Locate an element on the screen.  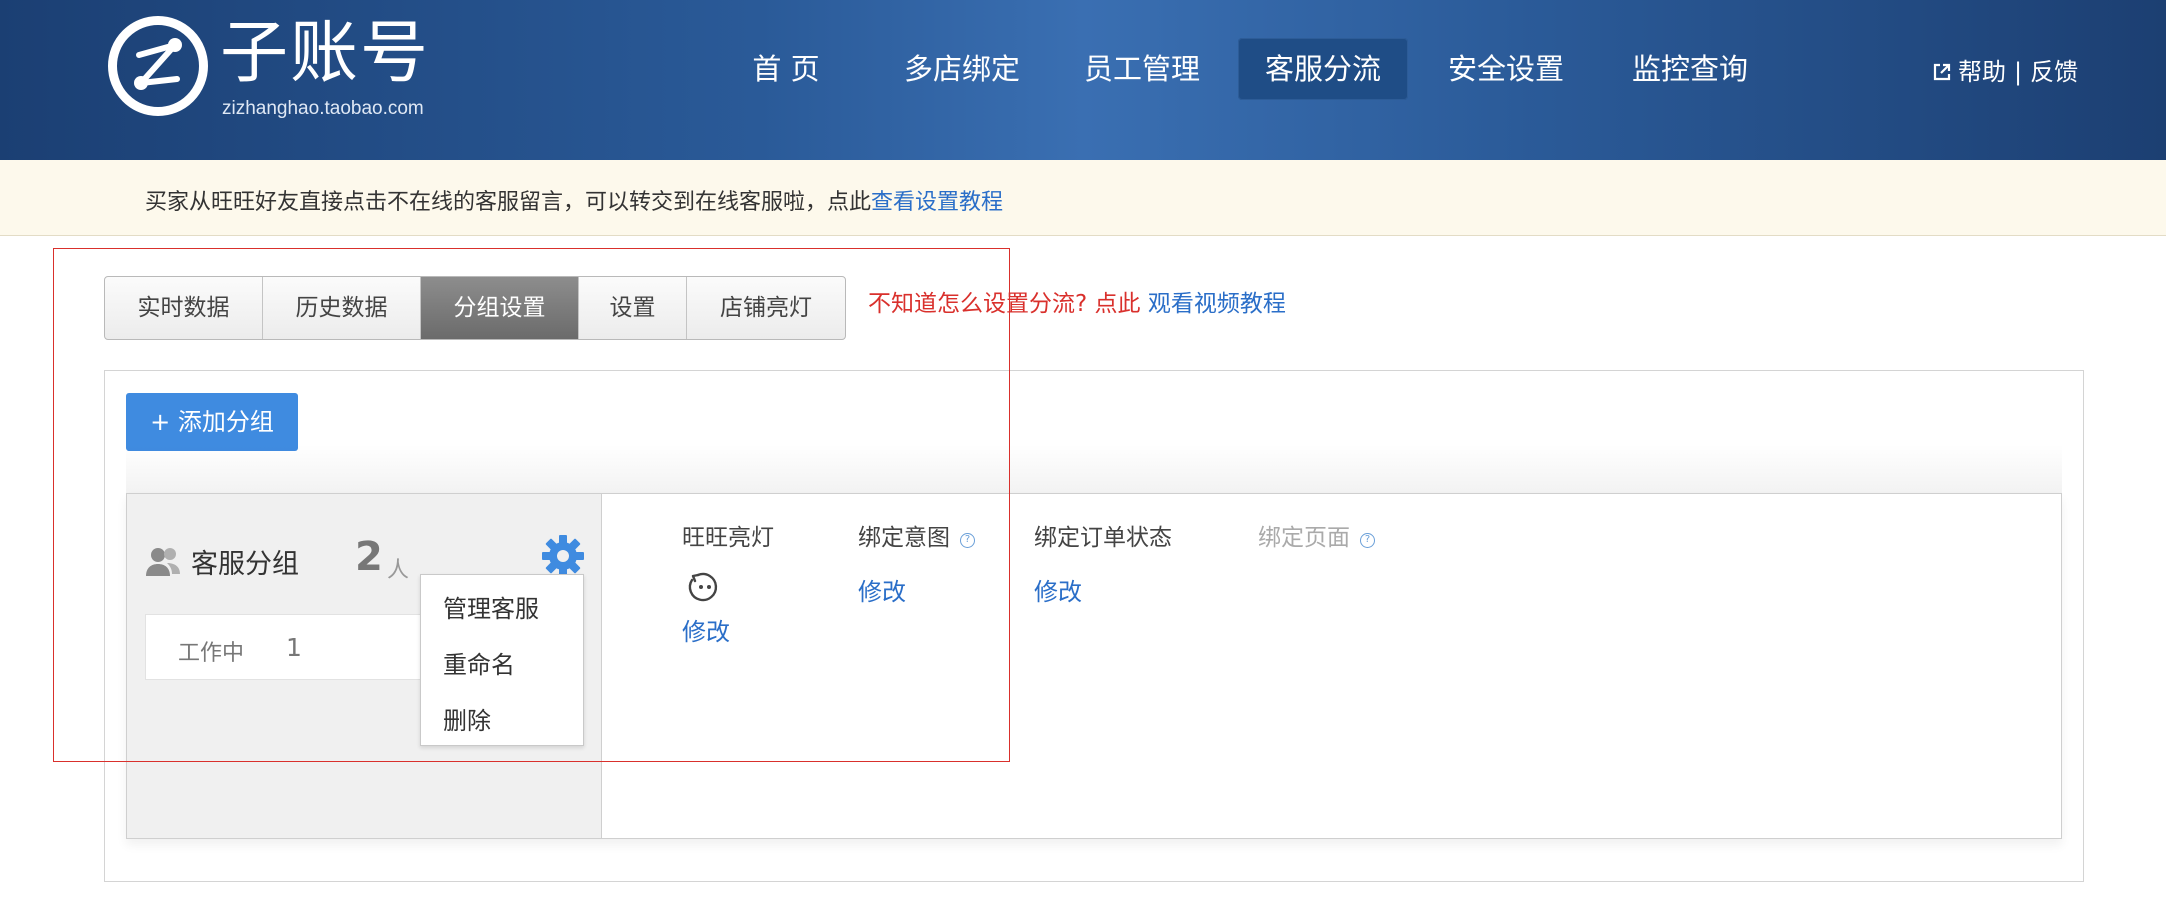
nav-item-monitor: 监控查询 is located at coordinates (1690, 69).